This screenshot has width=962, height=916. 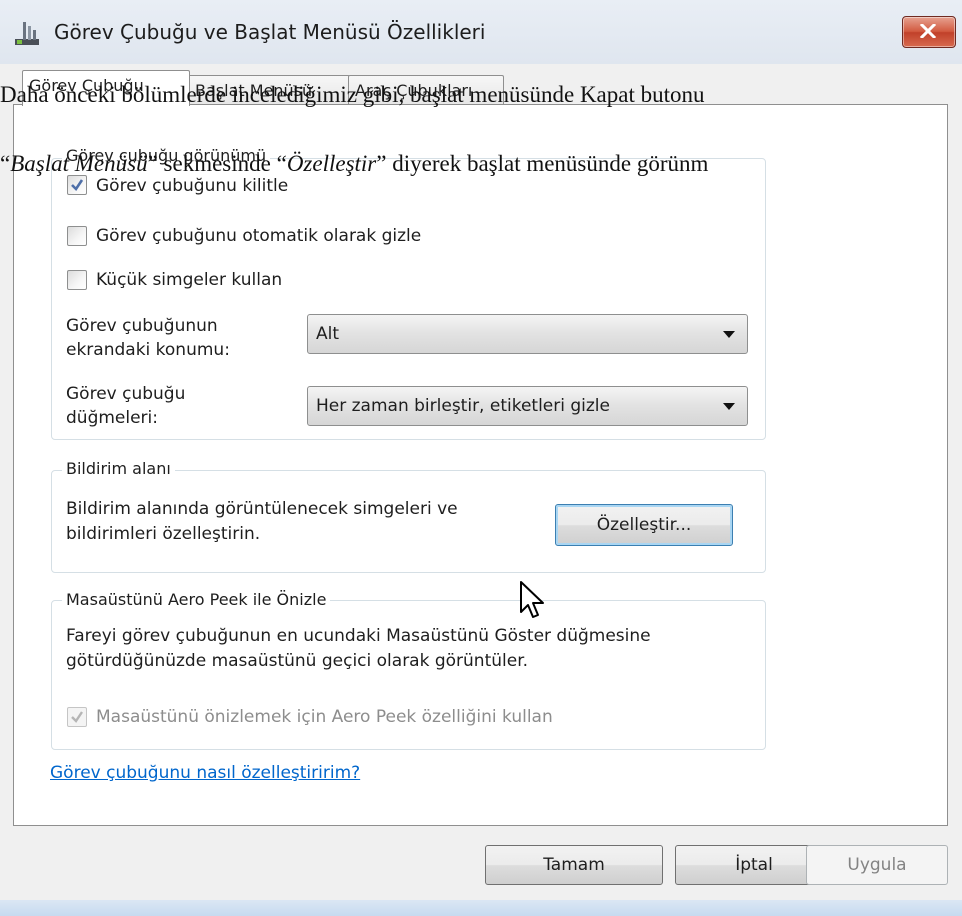 I want to click on close-button, so click(x=929, y=32).